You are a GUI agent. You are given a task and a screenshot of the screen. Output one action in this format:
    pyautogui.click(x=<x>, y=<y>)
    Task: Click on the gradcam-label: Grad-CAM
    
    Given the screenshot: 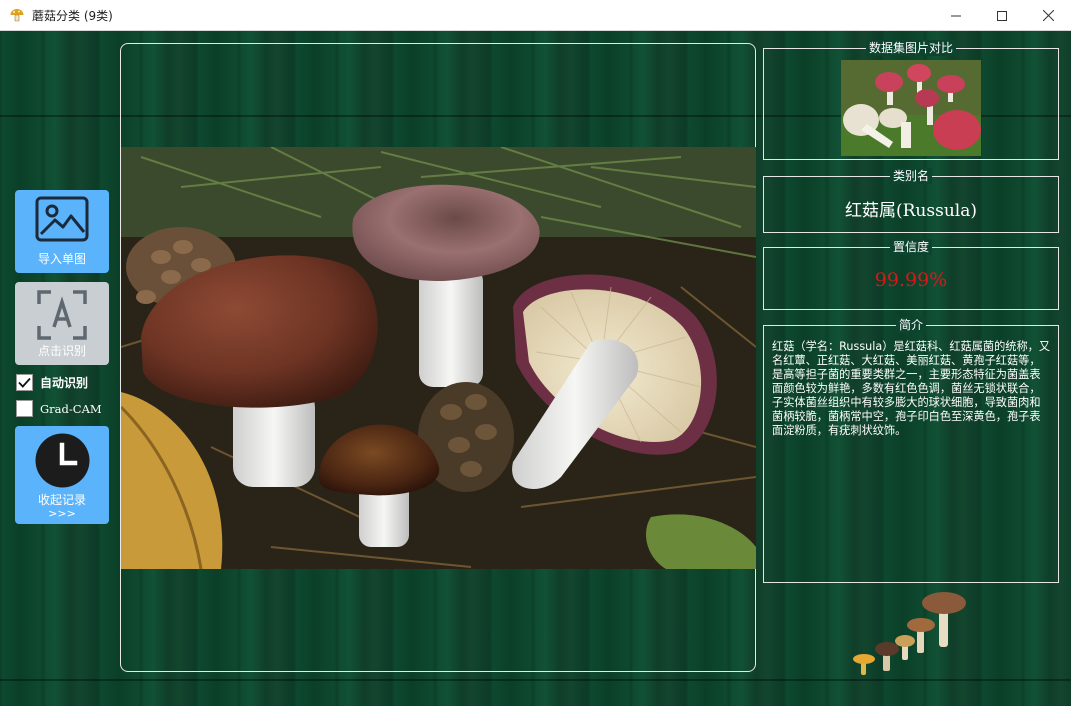 What is the action you would take?
    pyautogui.click(x=71, y=408)
    